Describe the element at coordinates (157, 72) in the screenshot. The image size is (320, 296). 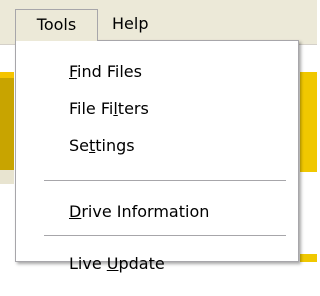
I see `menu-item-find-files: Find Files` at that location.